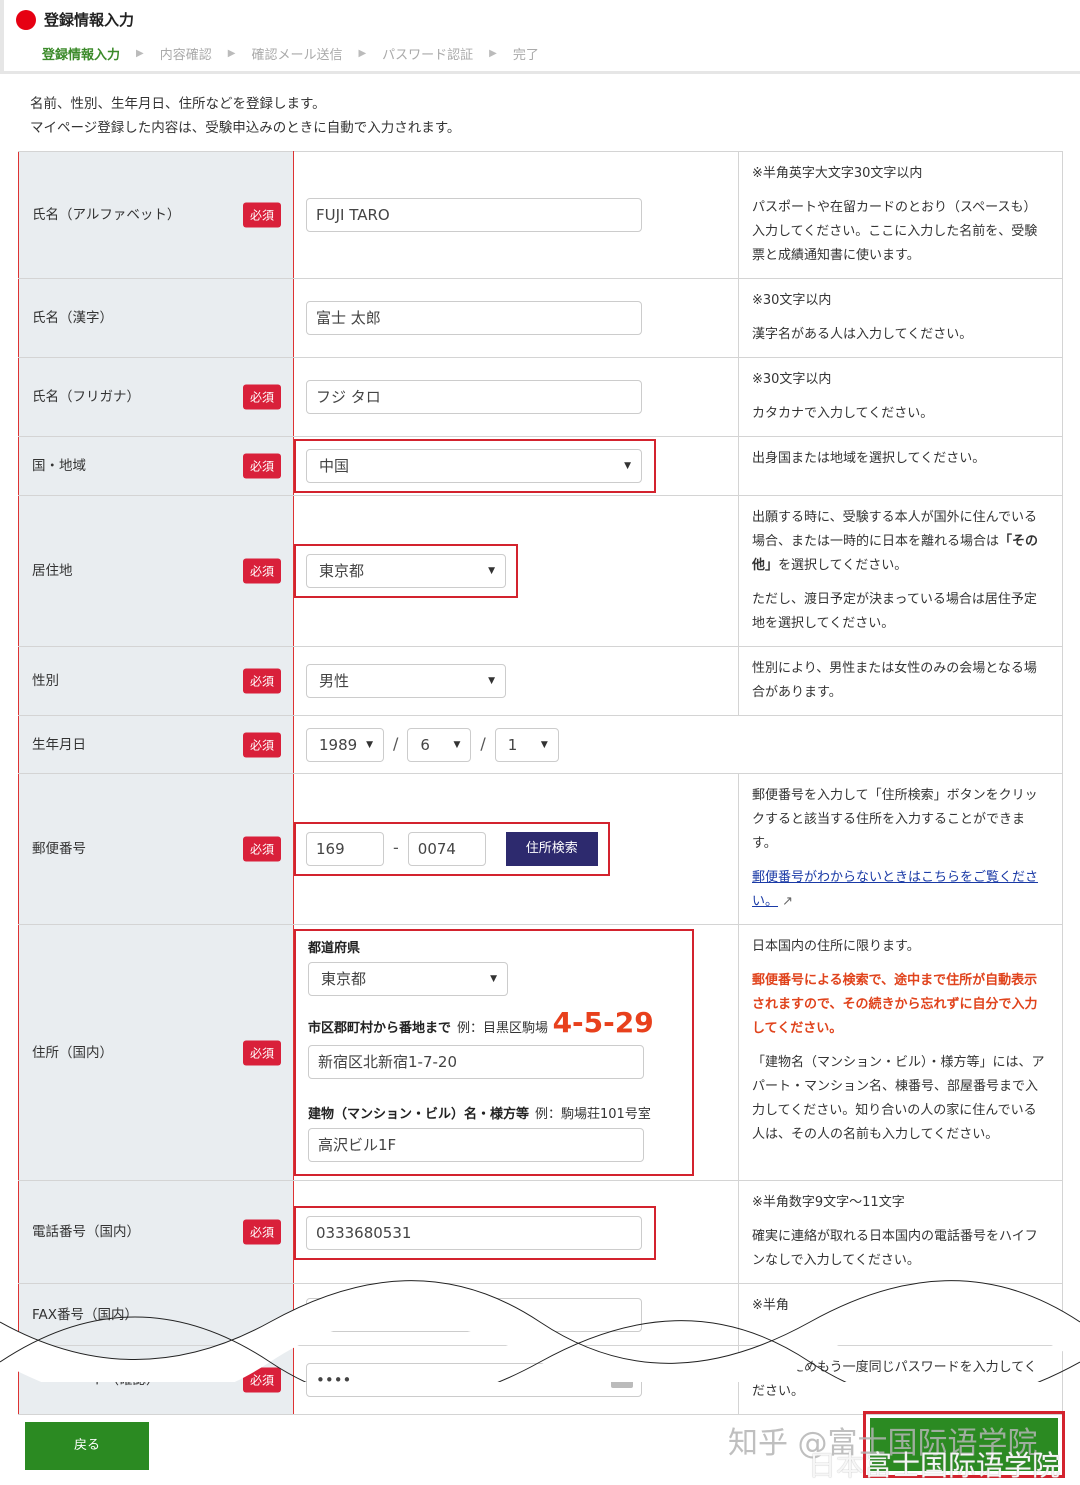  What do you see at coordinates (428, 55) in the screenshot?
I see `step-password: パスワード認証` at bounding box center [428, 55].